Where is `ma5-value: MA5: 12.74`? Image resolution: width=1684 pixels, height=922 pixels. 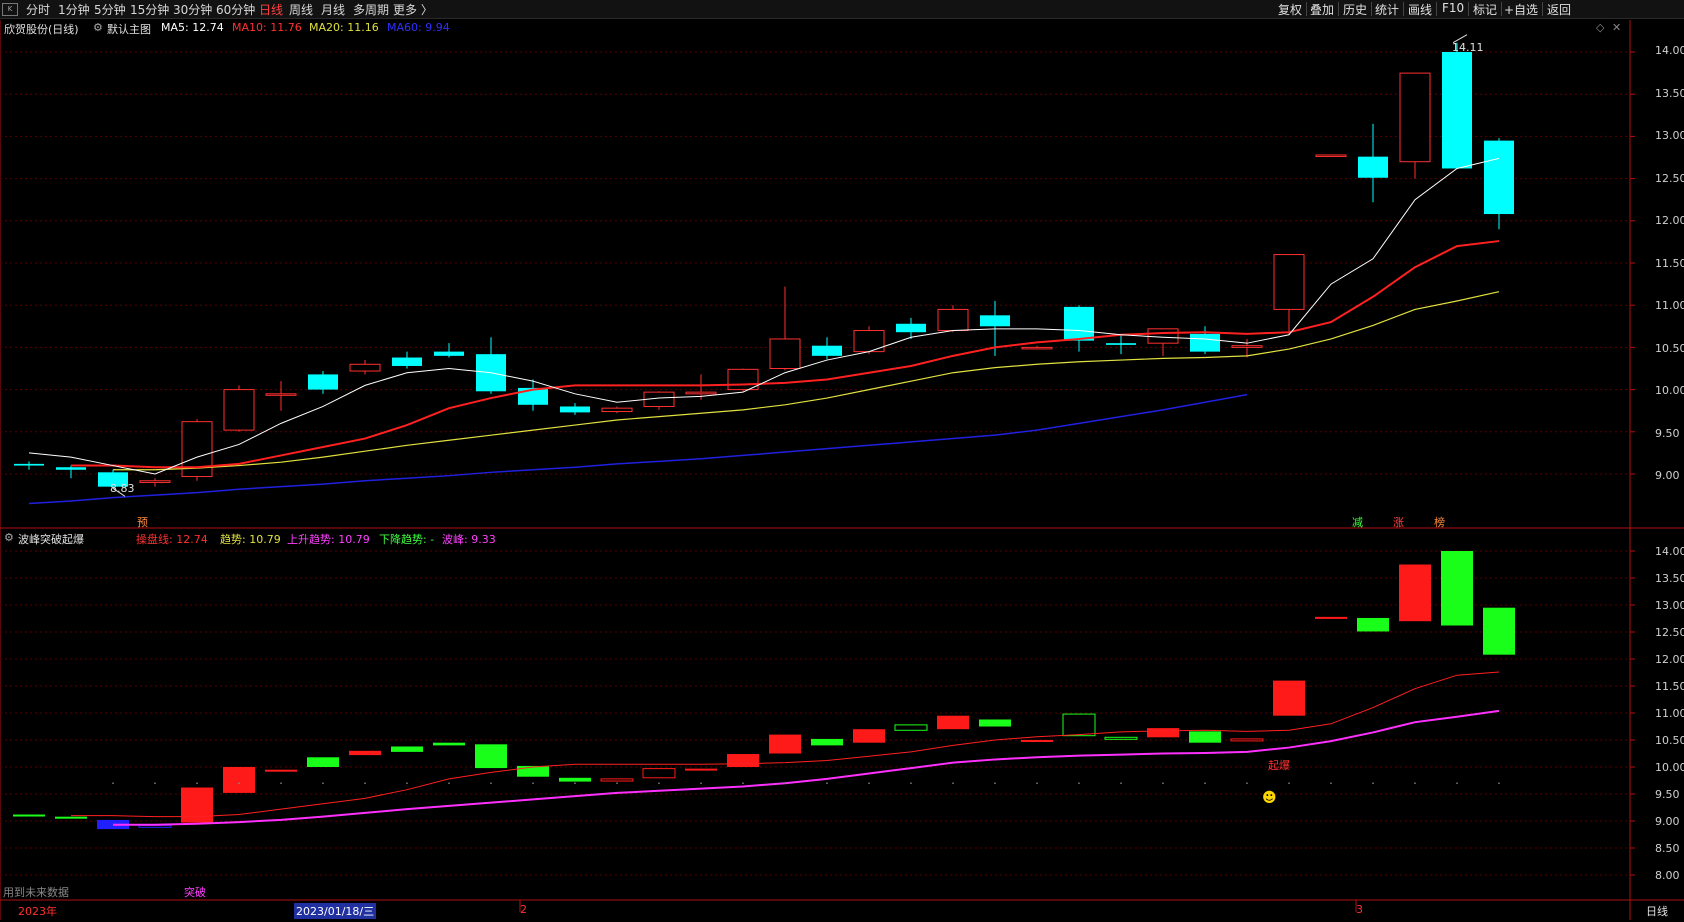 ma5-value: MA5: 12.74 is located at coordinates (192, 27).